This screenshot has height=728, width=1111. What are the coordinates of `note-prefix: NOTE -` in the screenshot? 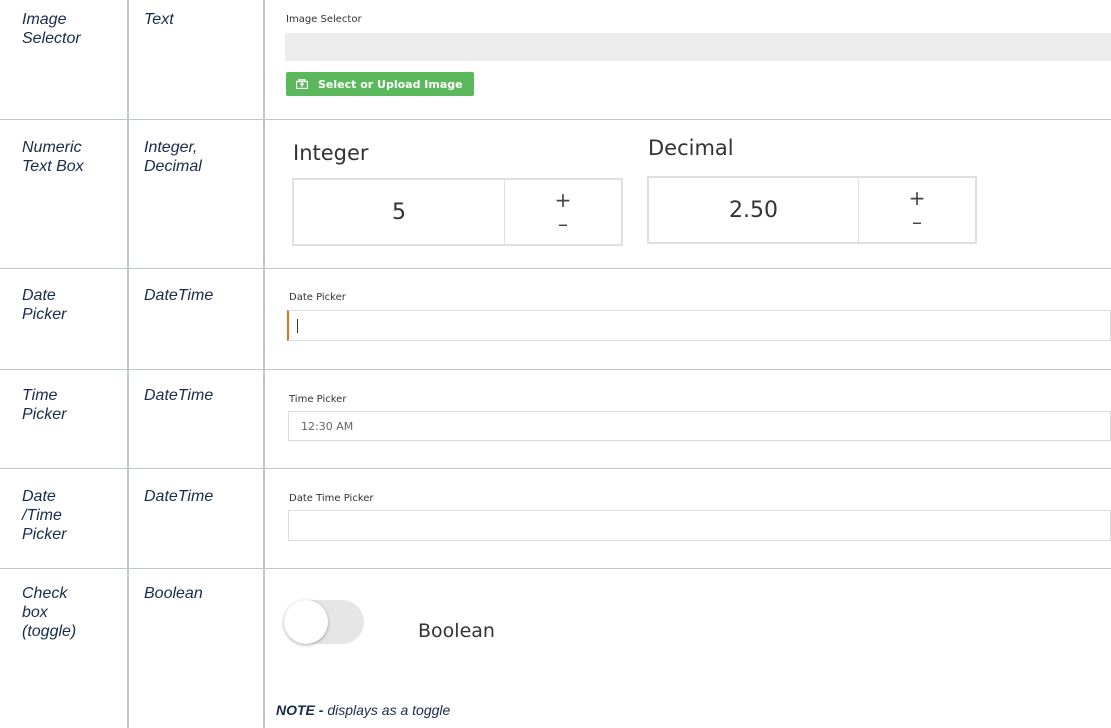 It's located at (300, 710).